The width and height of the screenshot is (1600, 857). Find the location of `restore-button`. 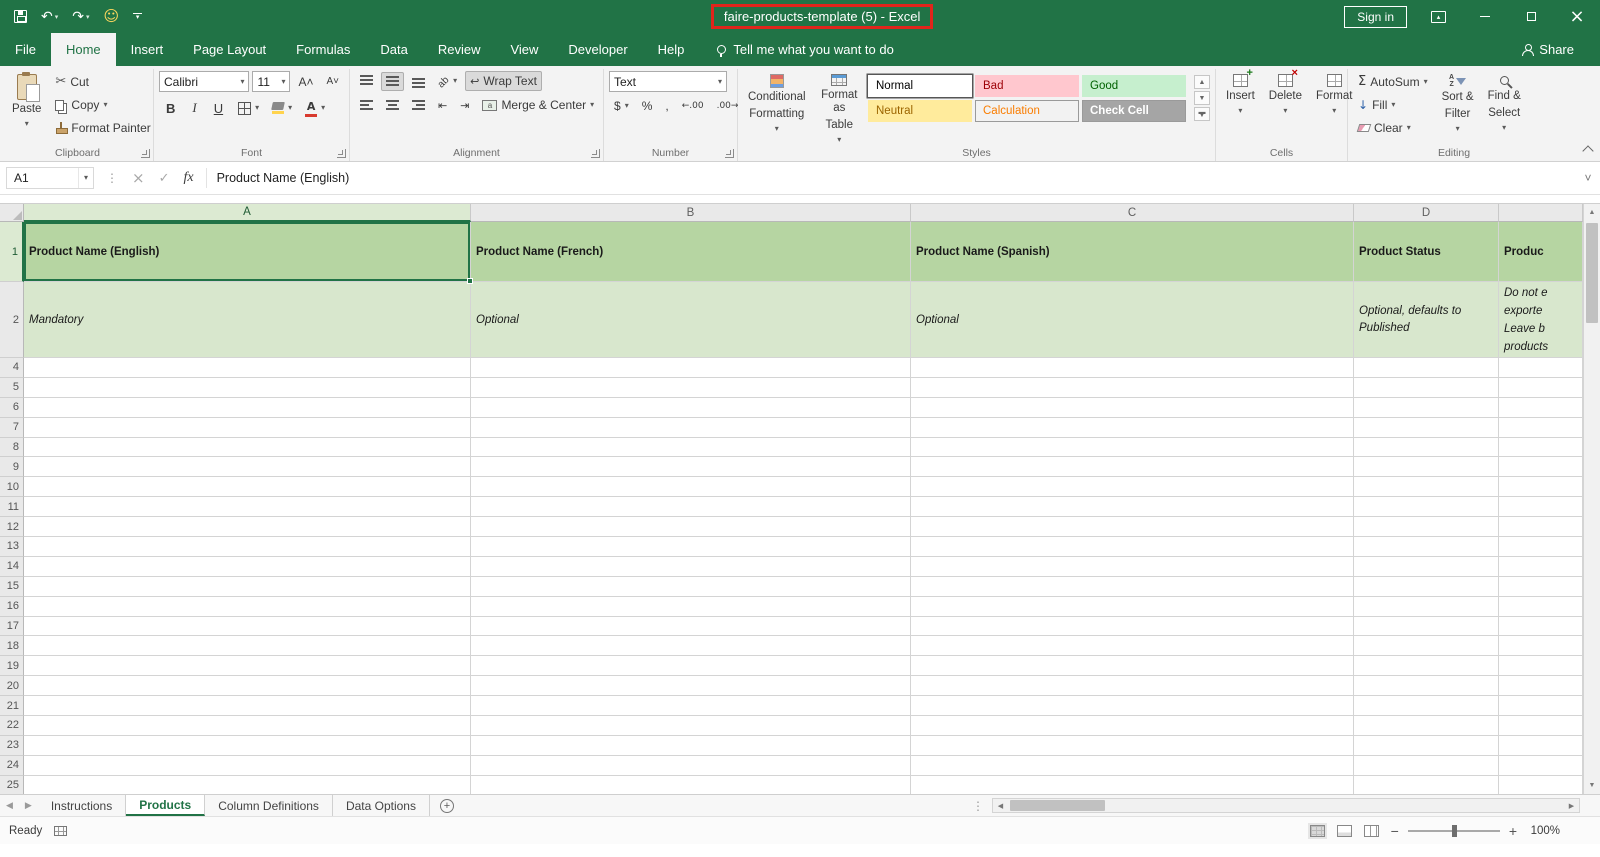

restore-button is located at coordinates (1531, 16).